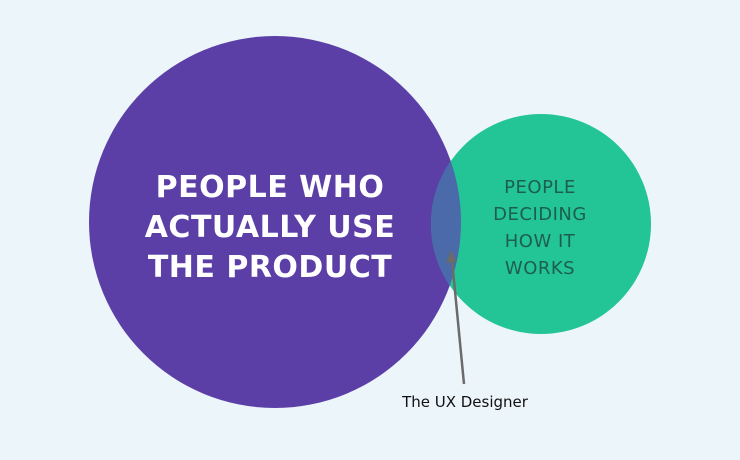 Image resolution: width=740 pixels, height=460 pixels. Describe the element at coordinates (540, 228) in the screenshot. I see `right-set-label: PEOPLE DECIDING HOW IT WORKS` at that location.